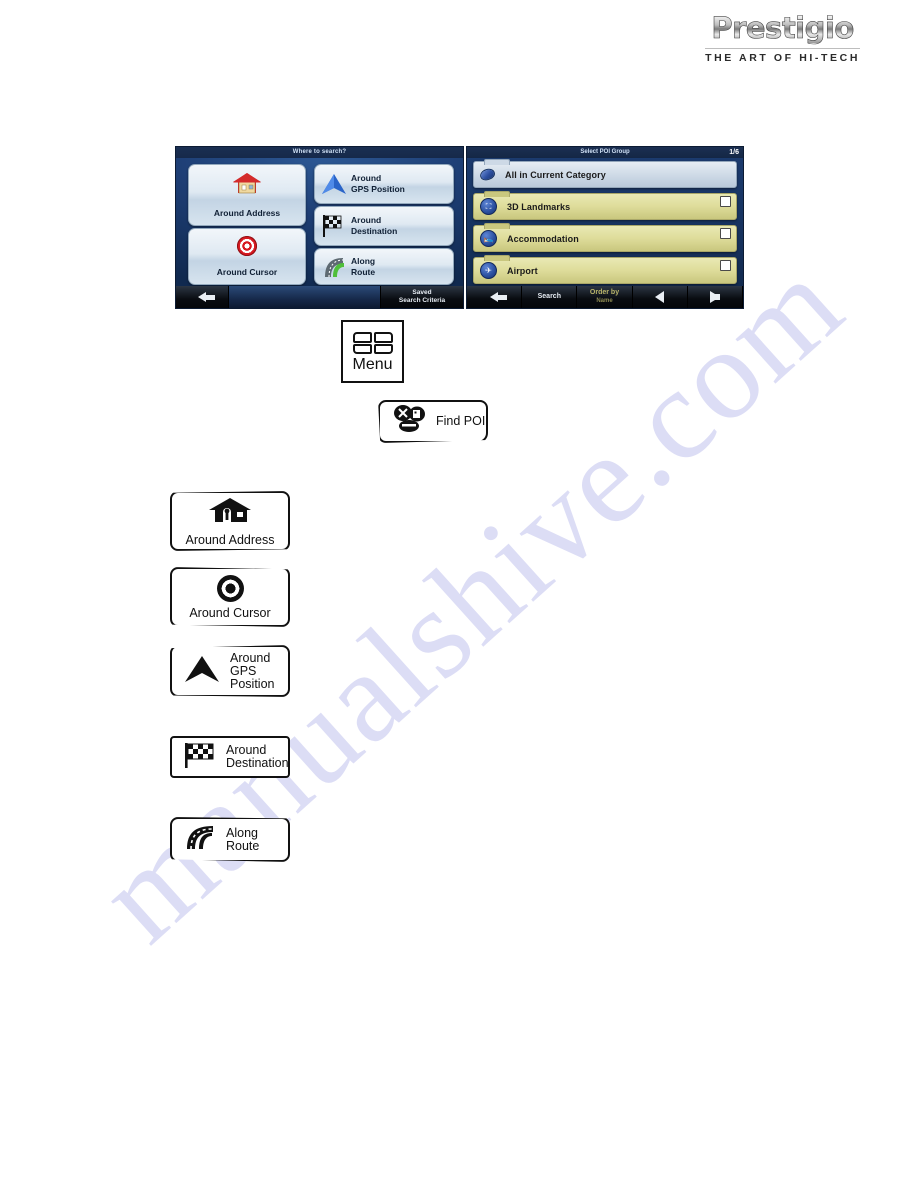 Image resolution: width=918 pixels, height=1188 pixels. What do you see at coordinates (461, 421) in the screenshot?
I see `find-poi-label: Find POI` at bounding box center [461, 421].